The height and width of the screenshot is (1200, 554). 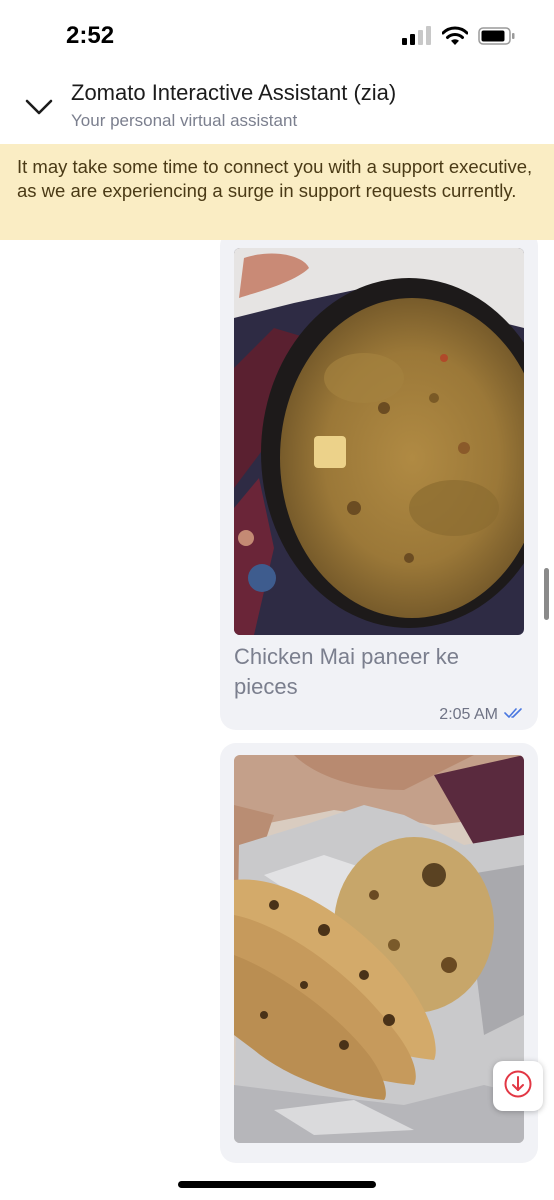 I want to click on message-meta: 2:05 AM, so click(x=481, y=714).